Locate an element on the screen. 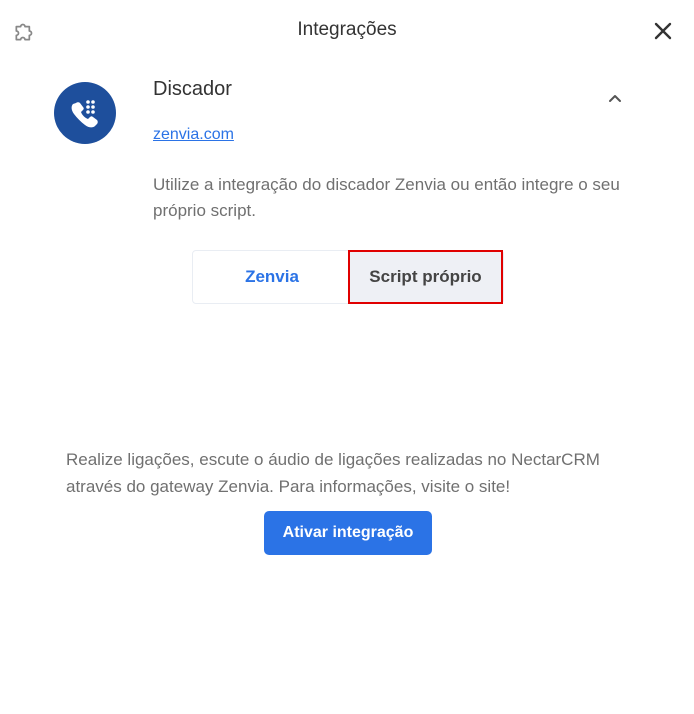 The width and height of the screenshot is (694, 714). modal-header: Integrações is located at coordinates (347, 30).